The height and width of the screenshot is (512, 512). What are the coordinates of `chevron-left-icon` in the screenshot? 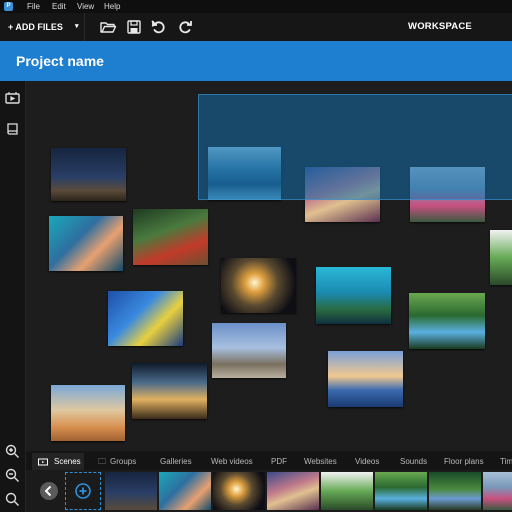 It's located at (49, 491).